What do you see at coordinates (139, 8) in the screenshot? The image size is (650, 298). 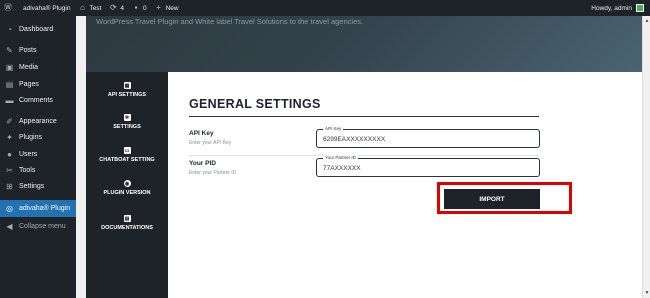 I see `adminbar-comments: ▪ 0` at bounding box center [139, 8].